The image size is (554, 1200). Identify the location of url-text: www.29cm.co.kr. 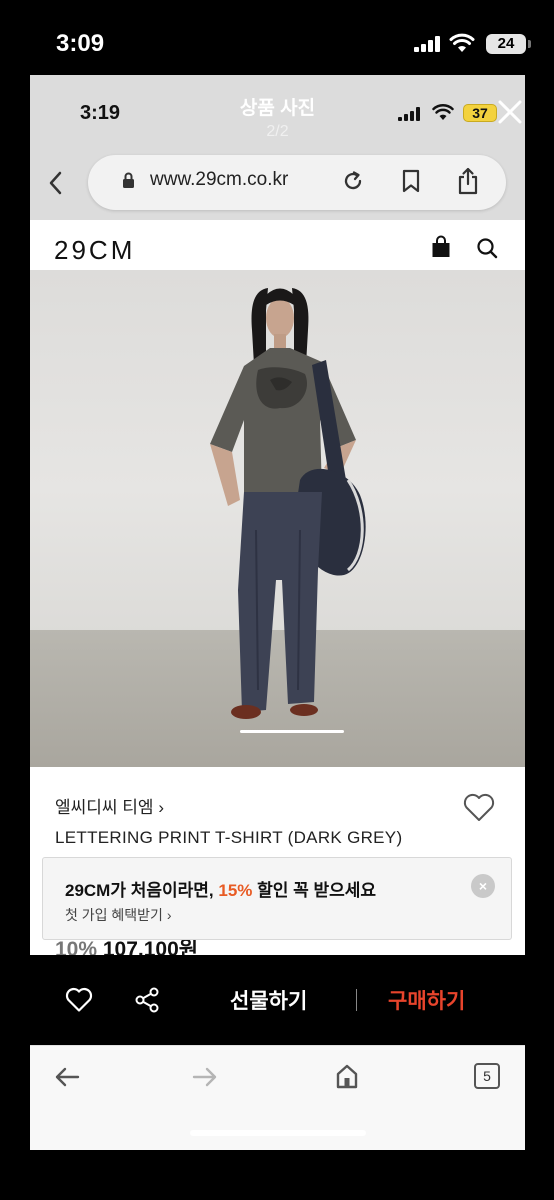
(219, 180).